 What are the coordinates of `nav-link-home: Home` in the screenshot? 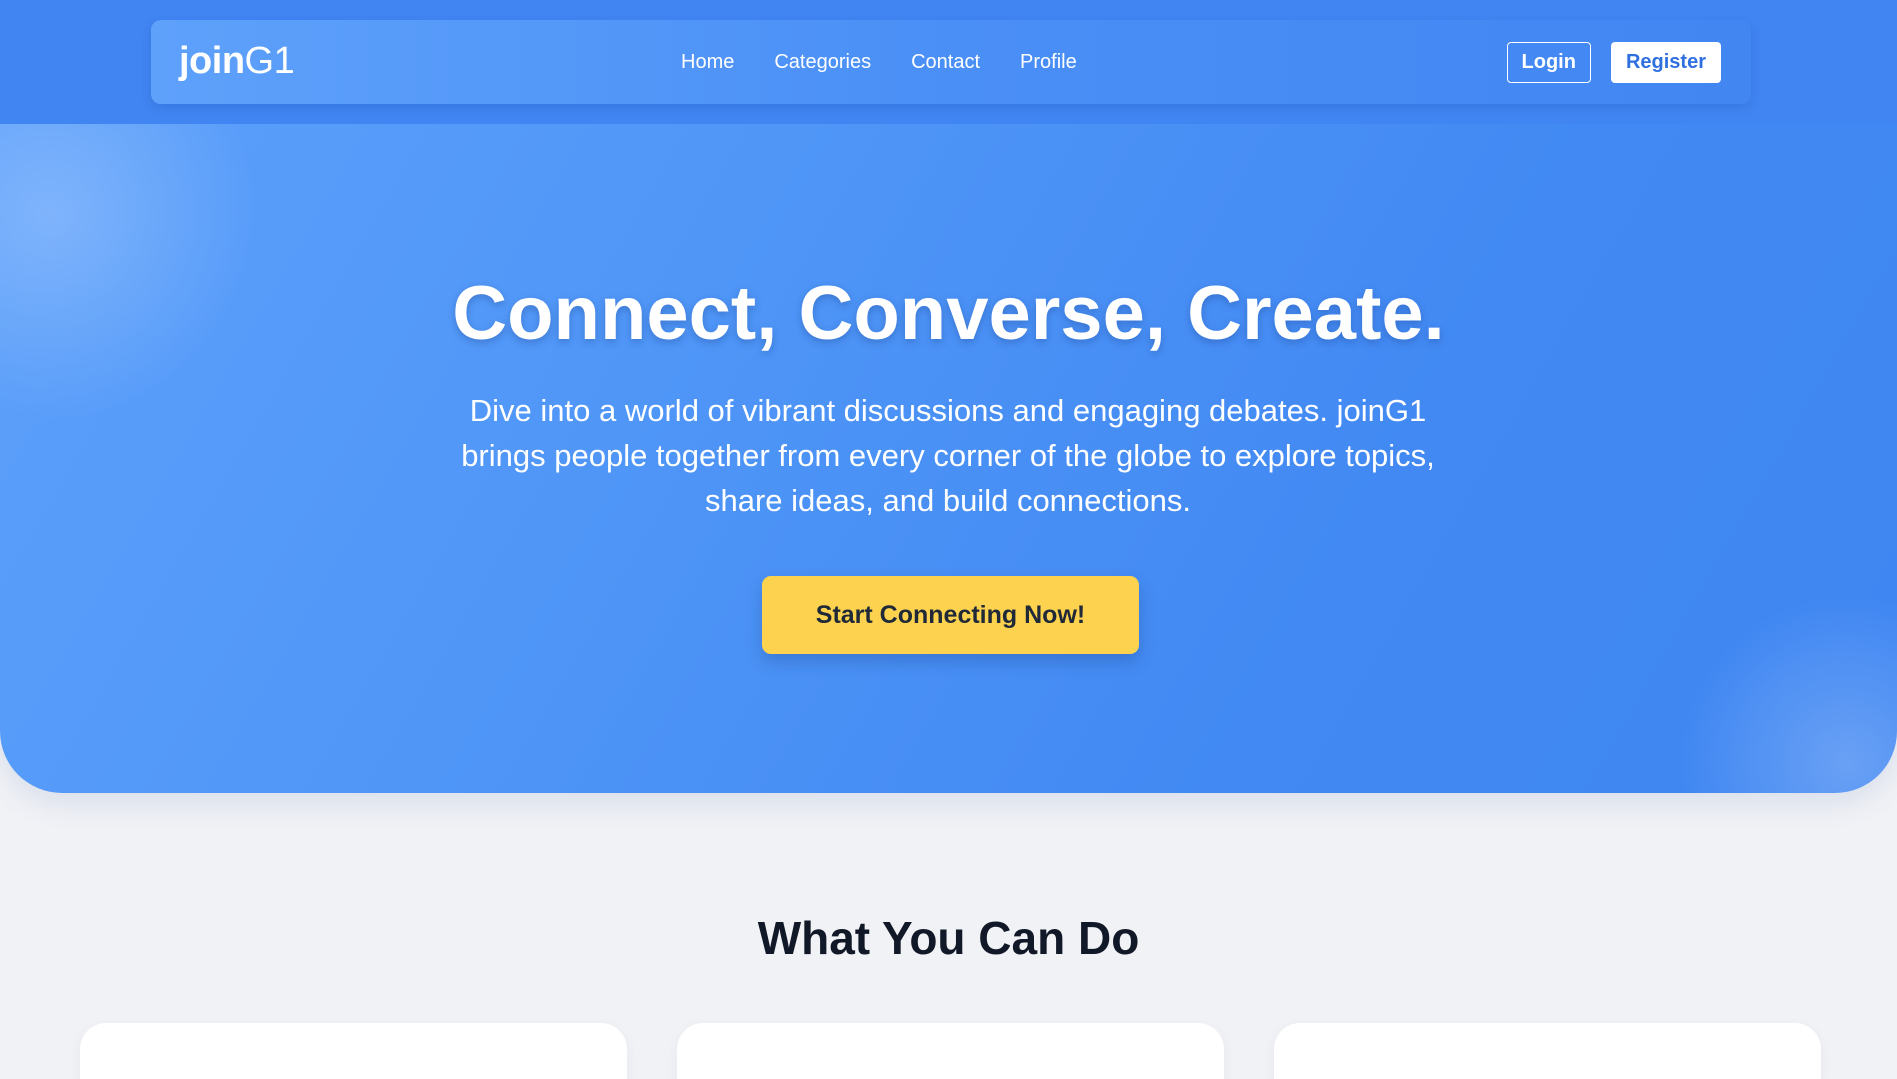 It's located at (707, 62).